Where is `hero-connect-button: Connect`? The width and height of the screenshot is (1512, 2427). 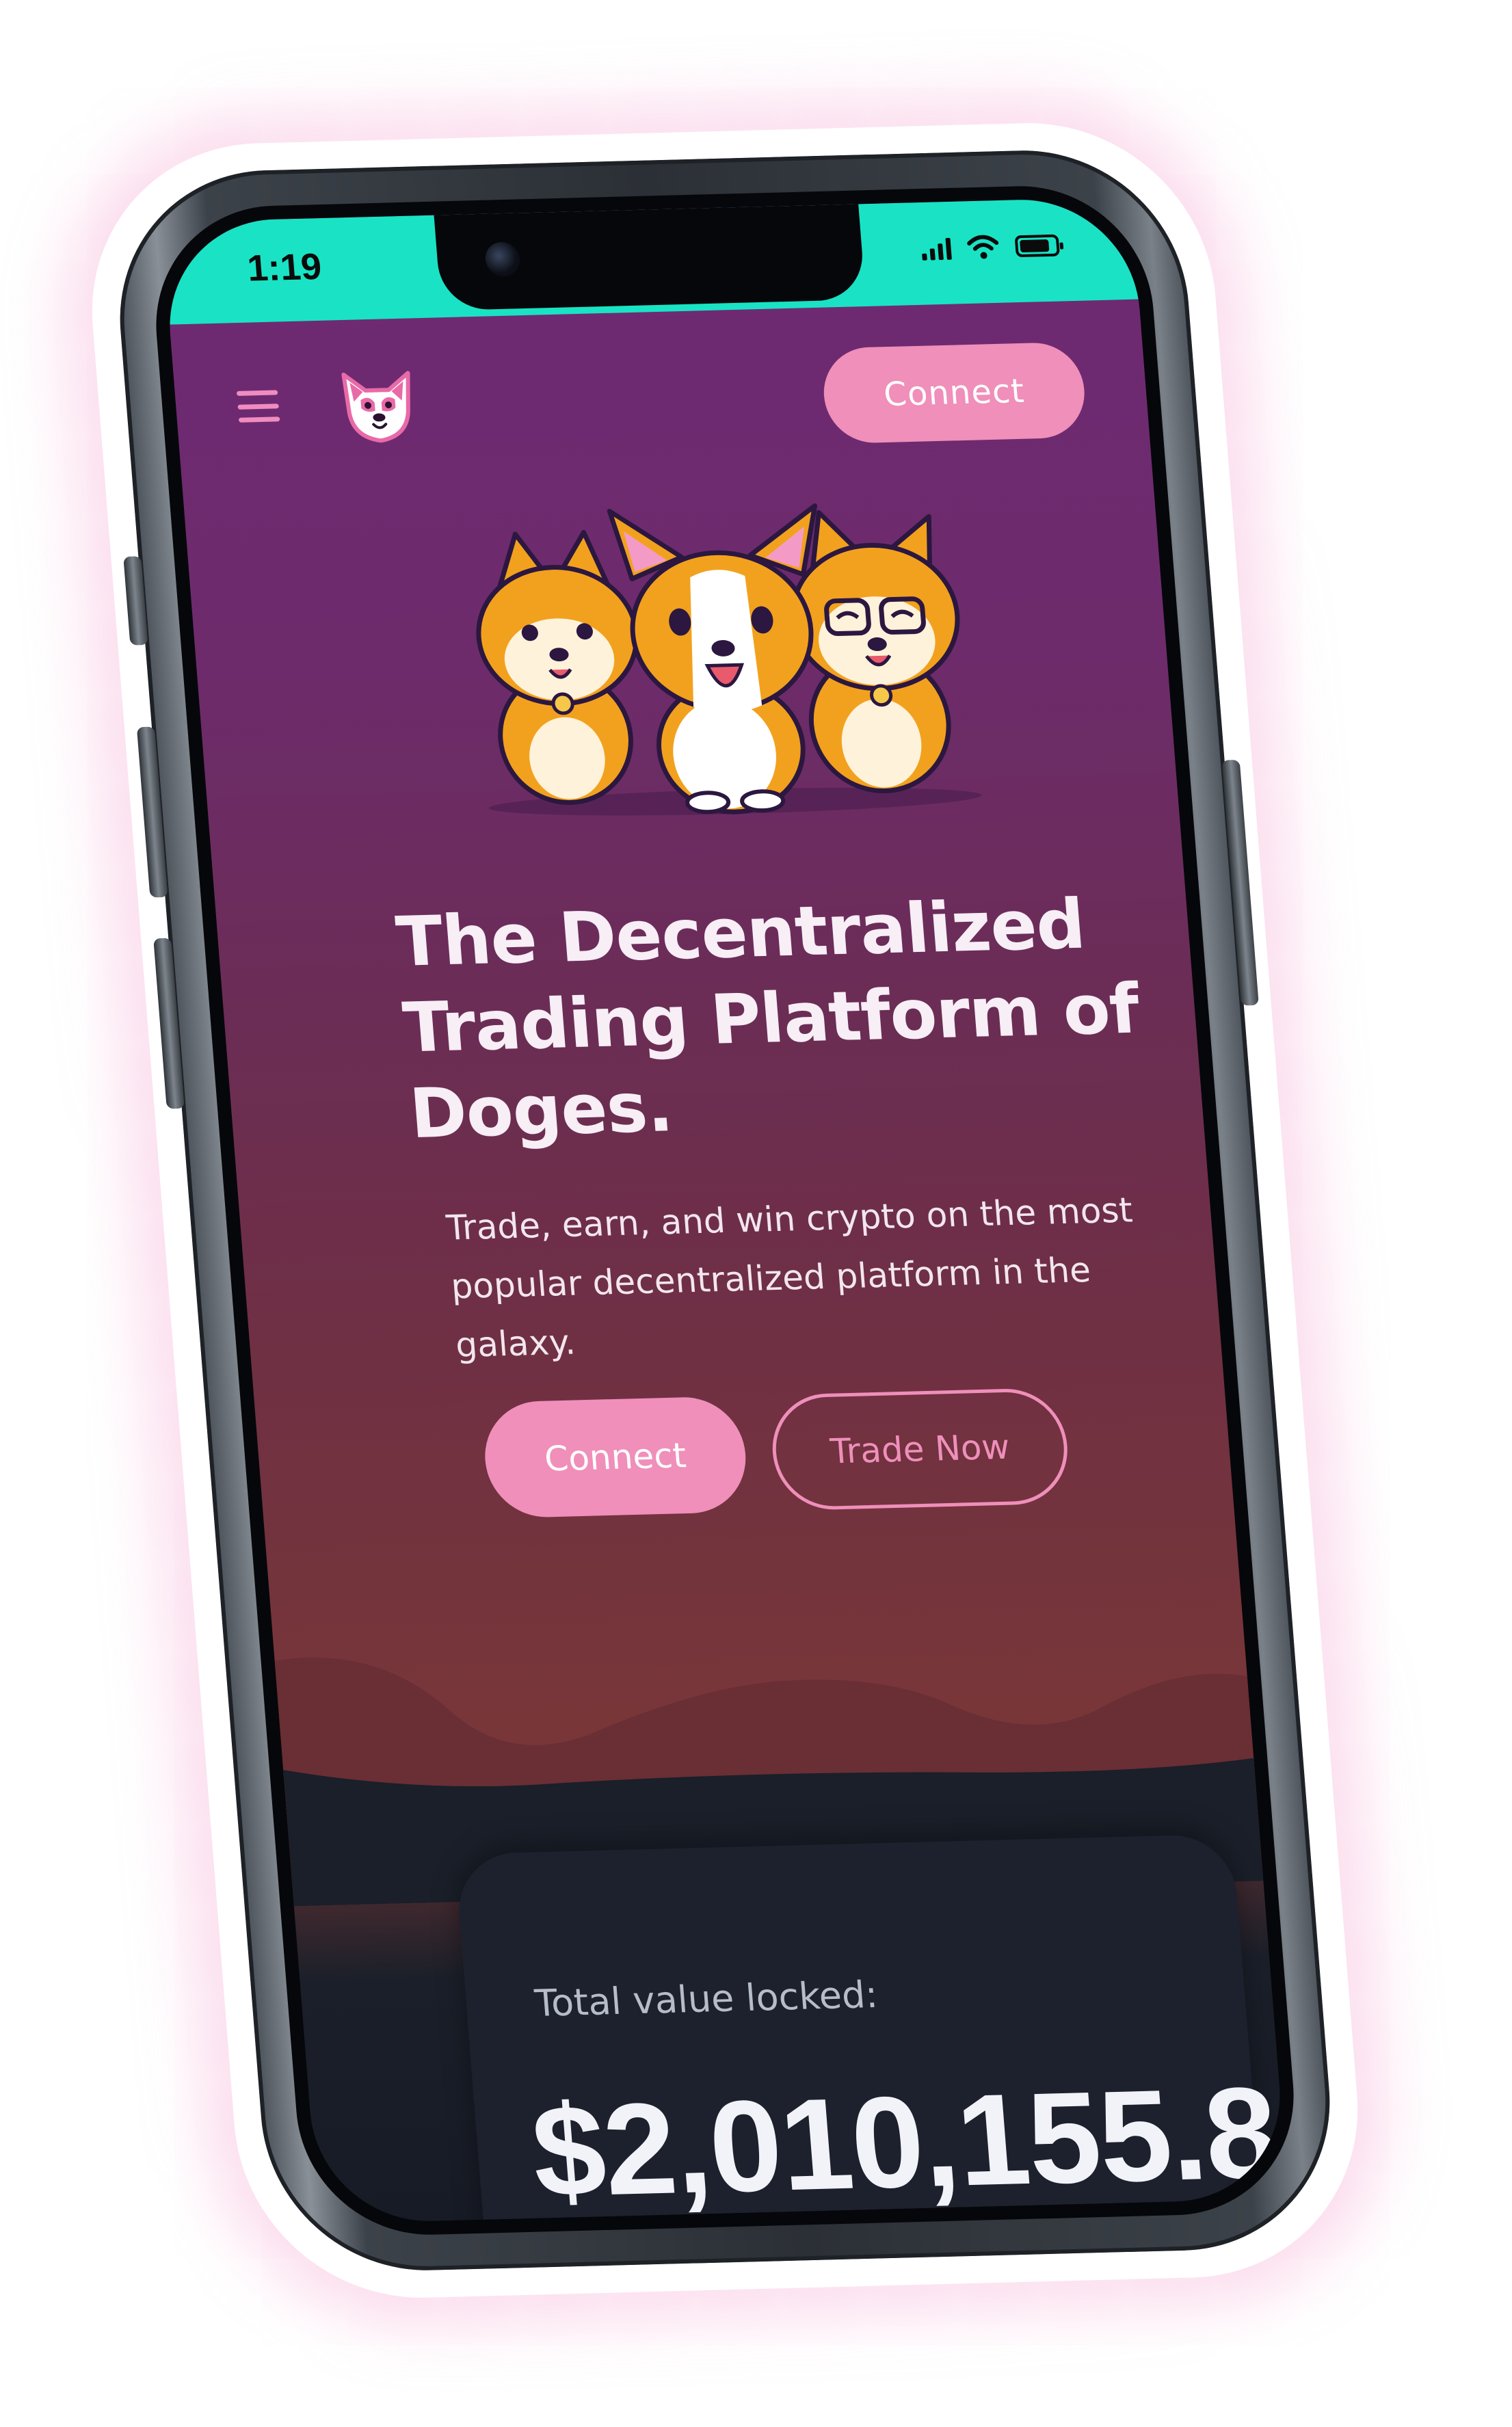
hero-connect-button: Connect is located at coordinates (615, 1457).